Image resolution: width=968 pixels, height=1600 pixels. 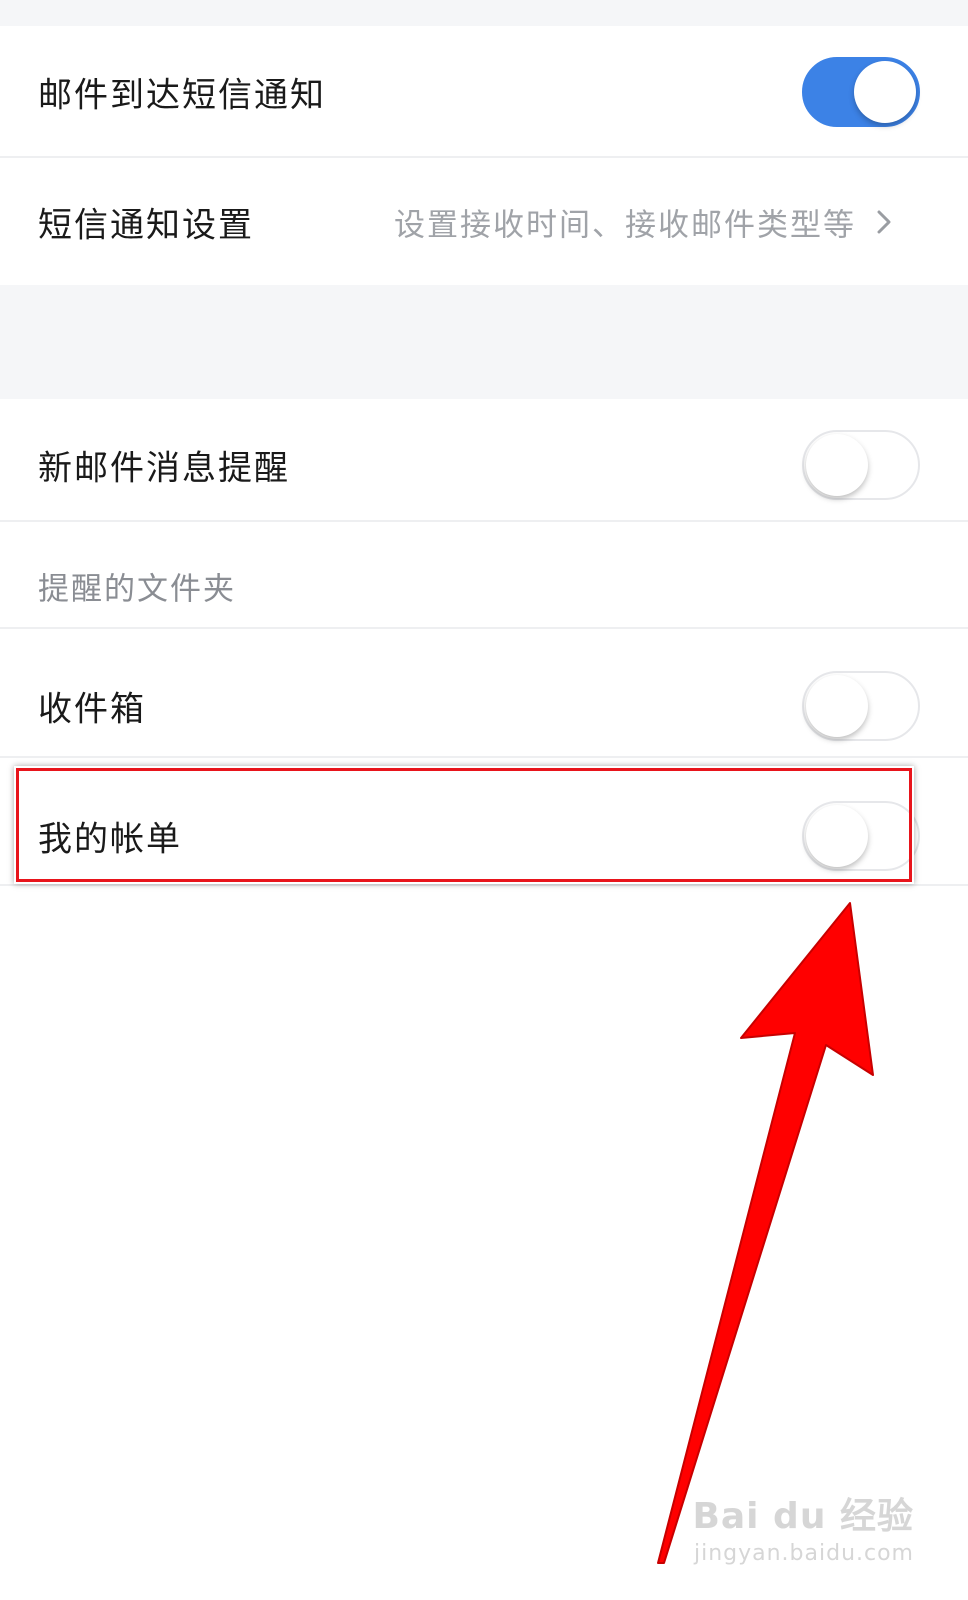 What do you see at coordinates (92, 709) in the screenshot?
I see `inbox-label: 收件箱` at bounding box center [92, 709].